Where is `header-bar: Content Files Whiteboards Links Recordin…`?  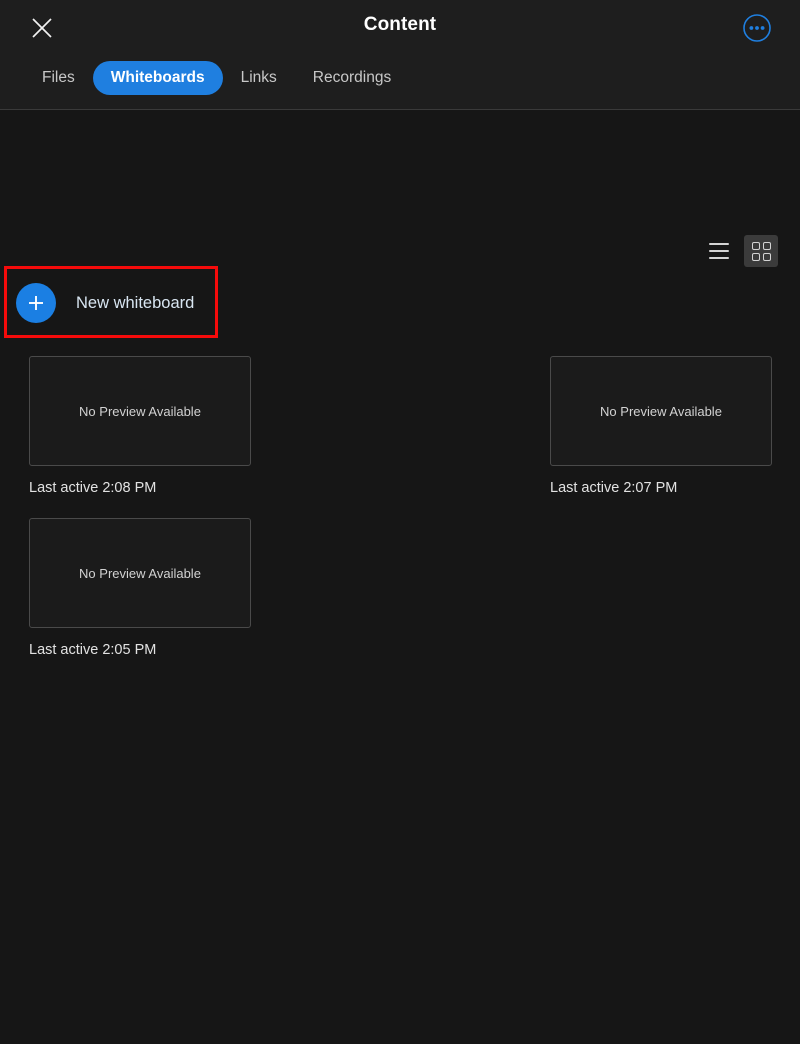 header-bar: Content Files Whiteboards Links Recordin… is located at coordinates (400, 55).